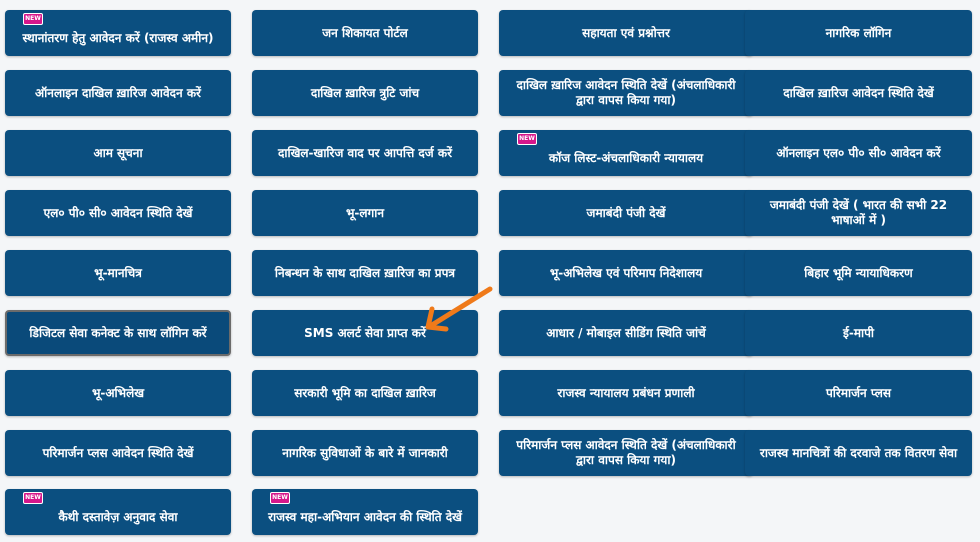  I want to click on service-tile-label: डिजिटल सेवा कनेक्ट के साथ लॉगिन करें, so click(118, 332).